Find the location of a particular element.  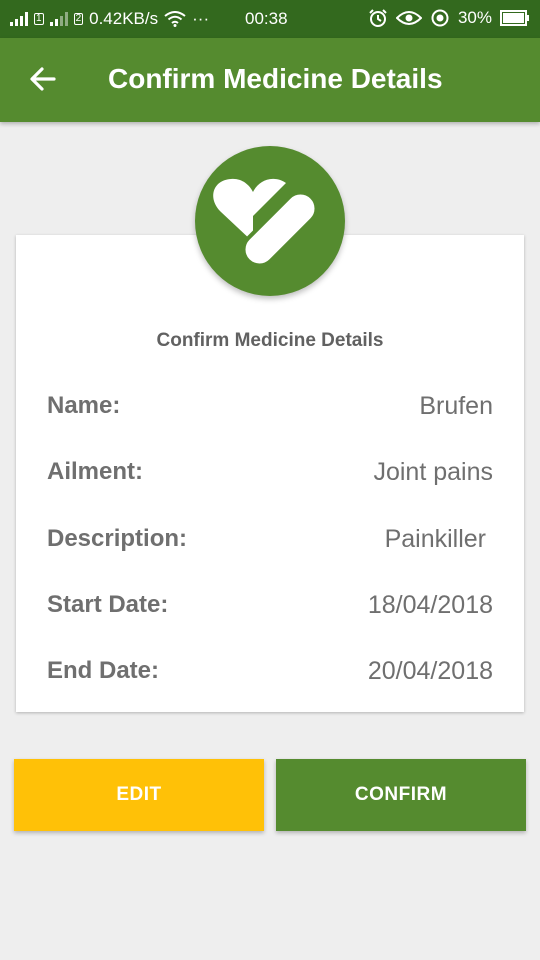

status-bar: 1 2 0.42KB/s ··· 00:38 30% is located at coordinates (270, 19).